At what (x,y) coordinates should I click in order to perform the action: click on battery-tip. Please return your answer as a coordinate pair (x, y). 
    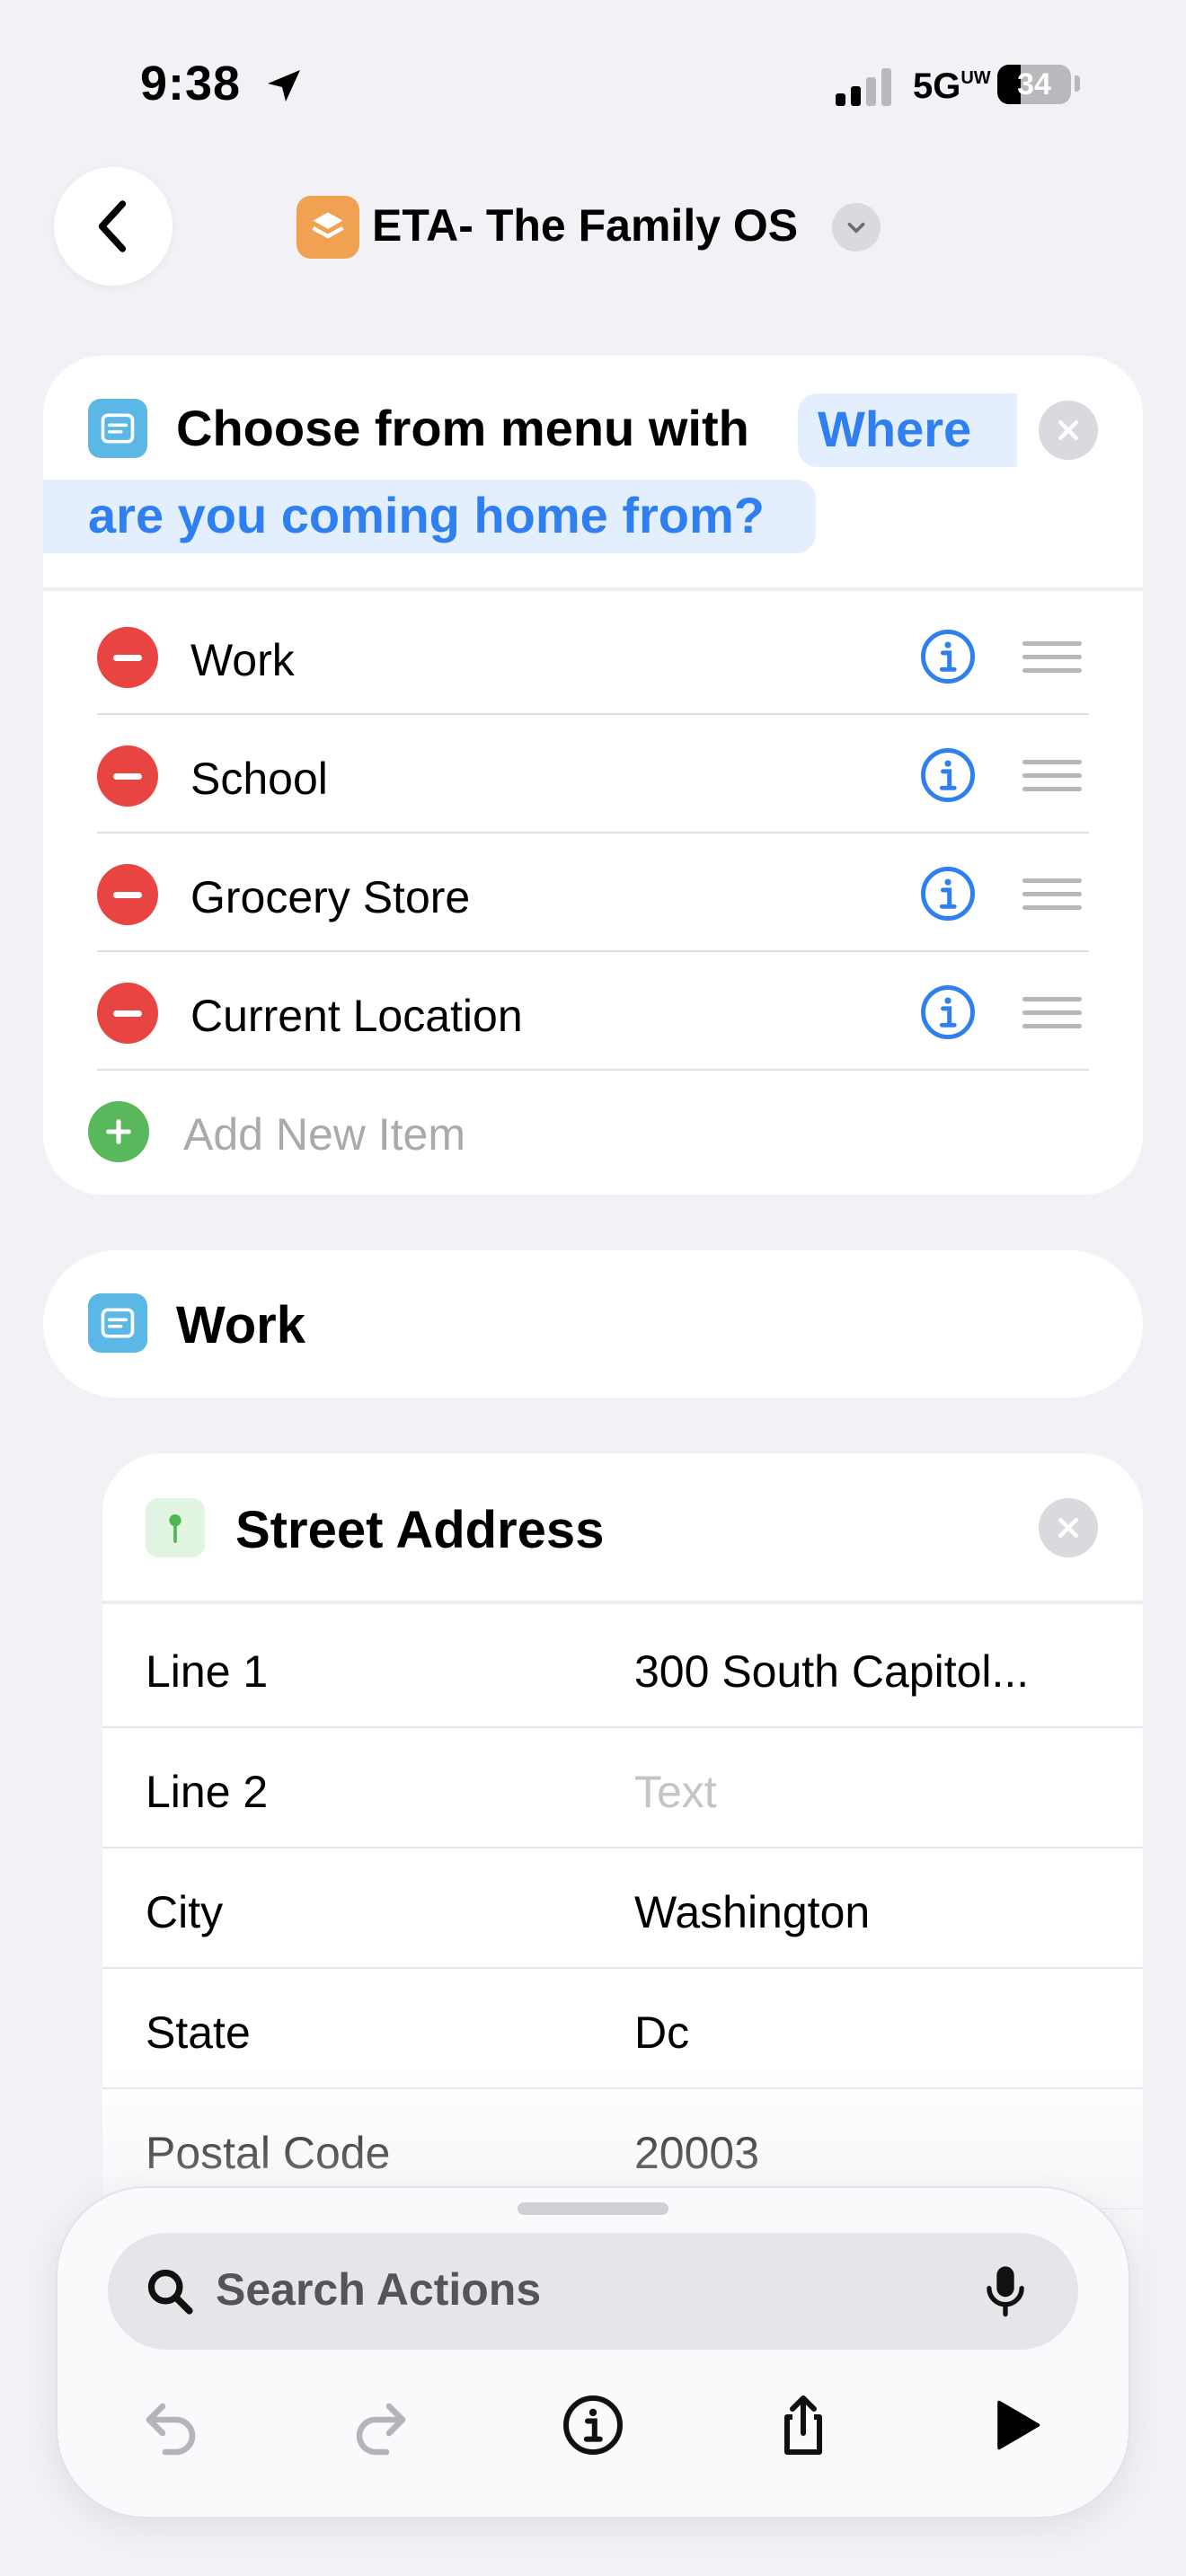
    Looking at the image, I should click on (1077, 83).